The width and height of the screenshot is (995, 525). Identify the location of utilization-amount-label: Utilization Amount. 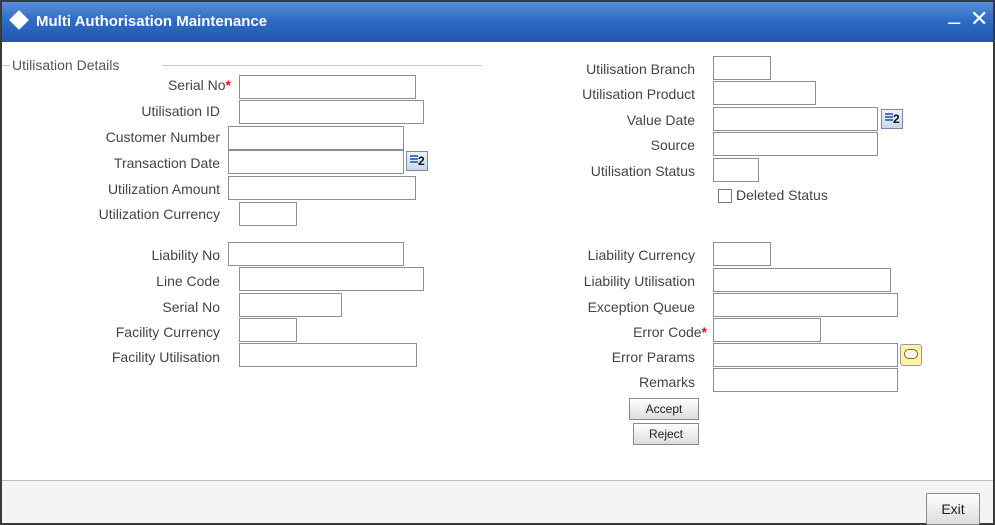
(163, 189).